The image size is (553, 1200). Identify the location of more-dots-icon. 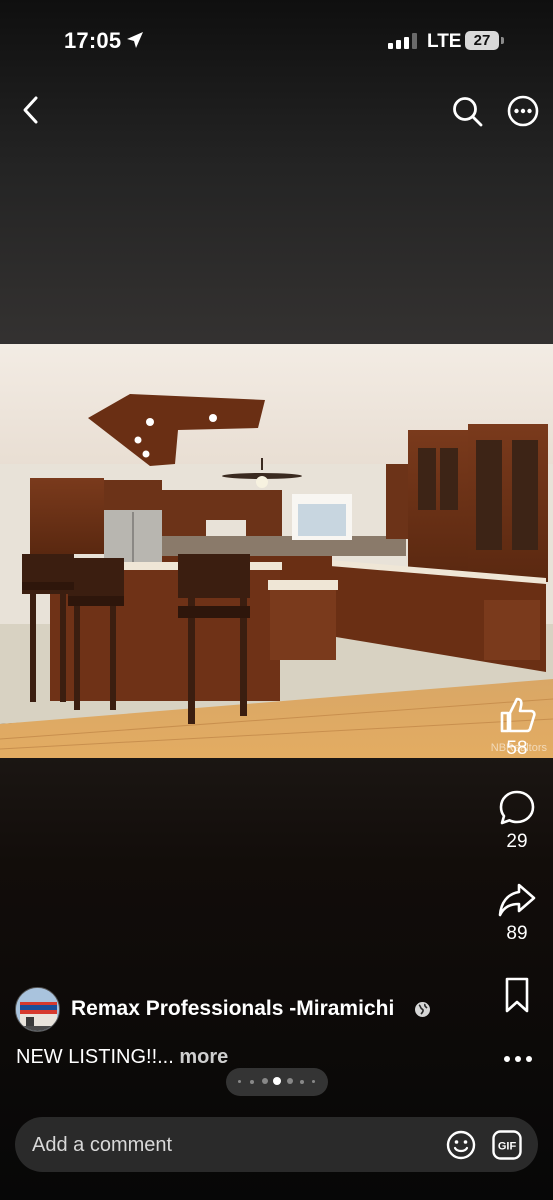
(518, 1059).